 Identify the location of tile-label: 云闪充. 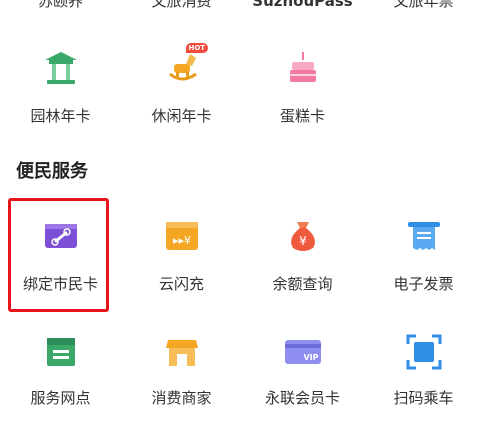
(181, 284).